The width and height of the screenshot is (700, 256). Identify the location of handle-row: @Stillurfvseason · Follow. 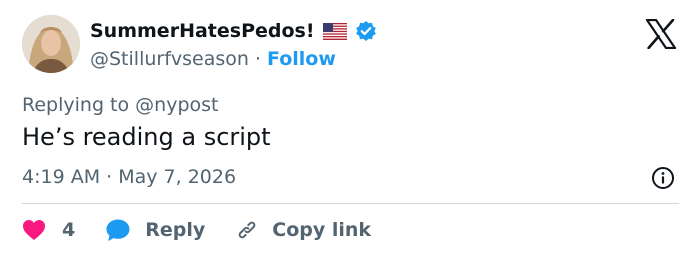
(213, 59).